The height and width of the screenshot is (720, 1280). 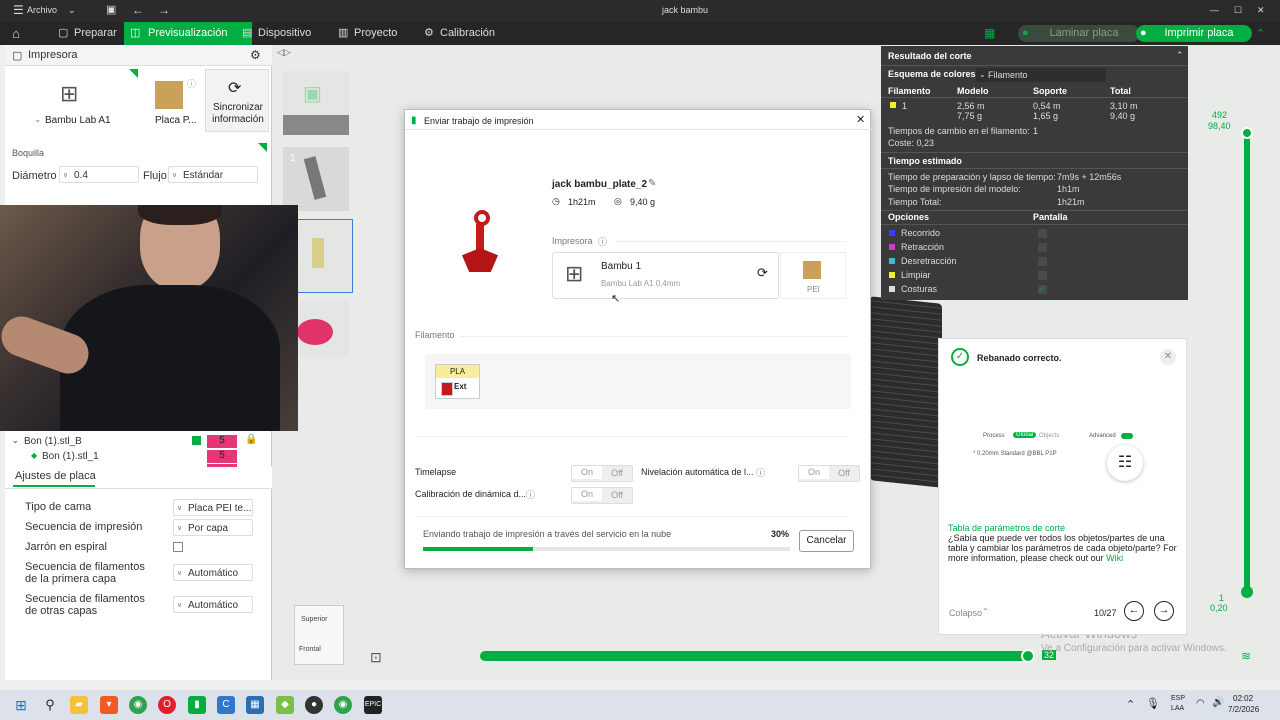 What do you see at coordinates (1261, 10) in the screenshot?
I see `close-button: ✕` at bounding box center [1261, 10].